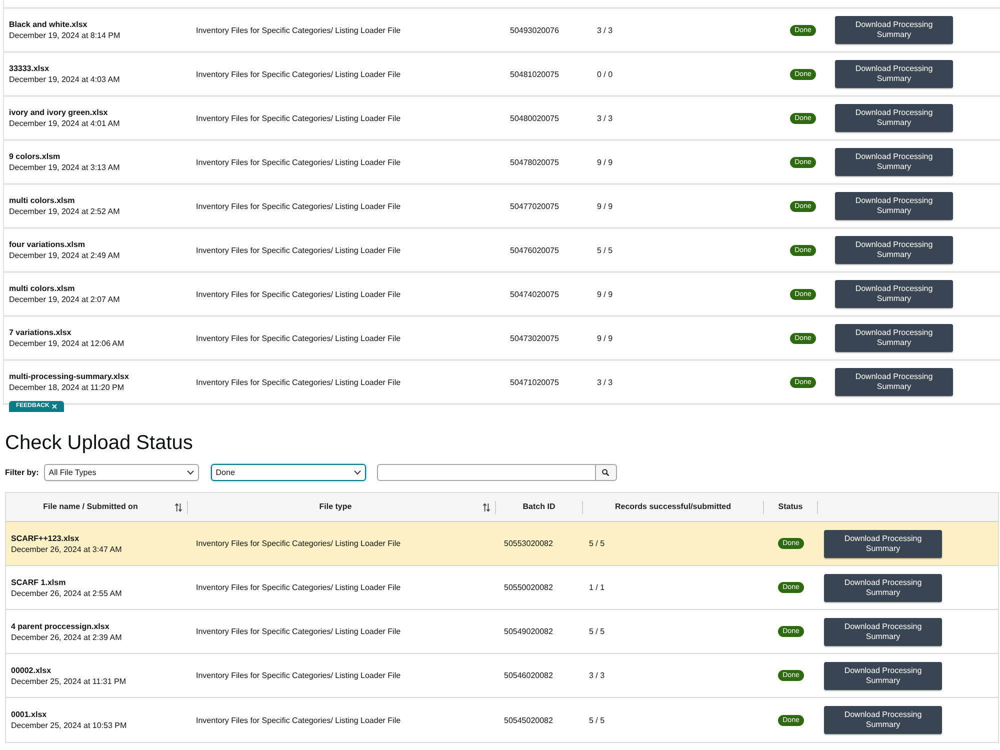 The image size is (1000, 750). Describe the element at coordinates (31, 670) in the screenshot. I see `file-name: 00002.xlsx` at that location.